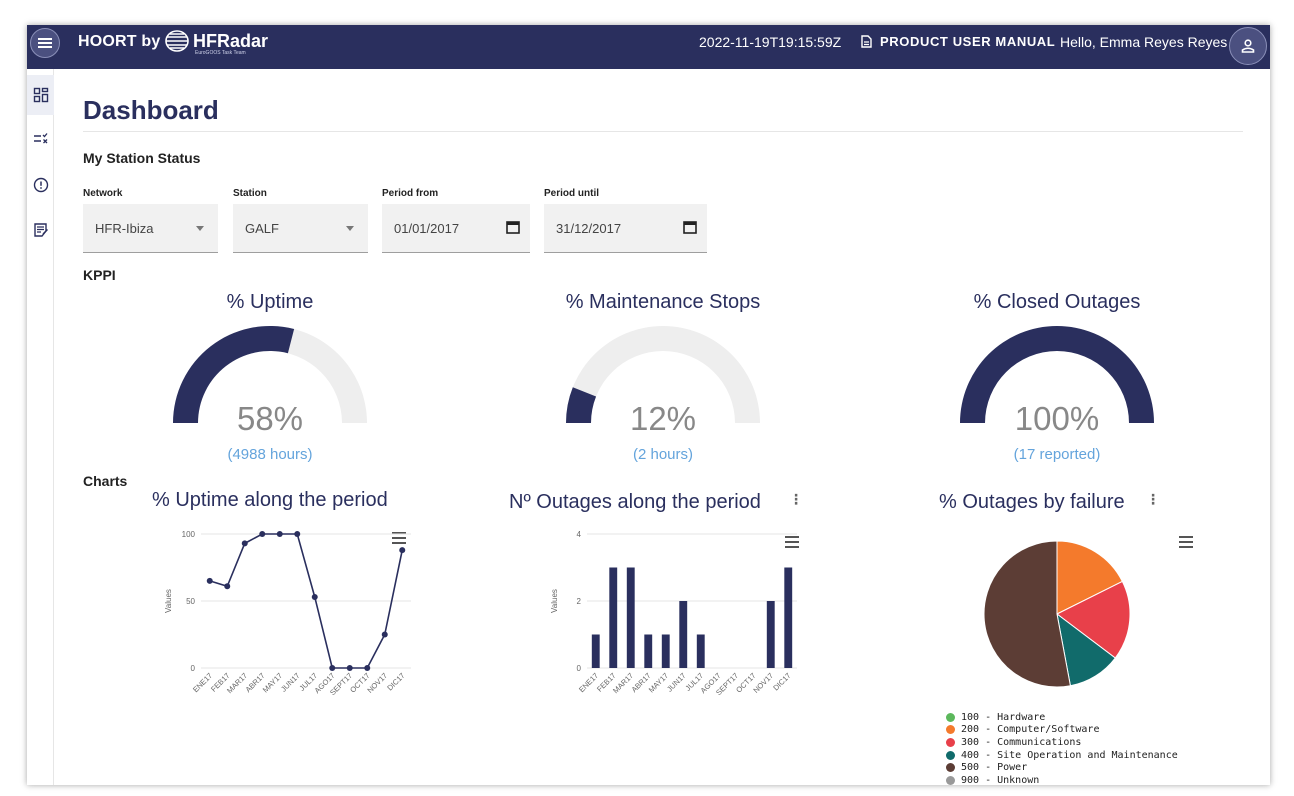 The image size is (1294, 796). Describe the element at coordinates (663, 454) in the screenshot. I see `maintenance-detail: (2 hours)` at that location.